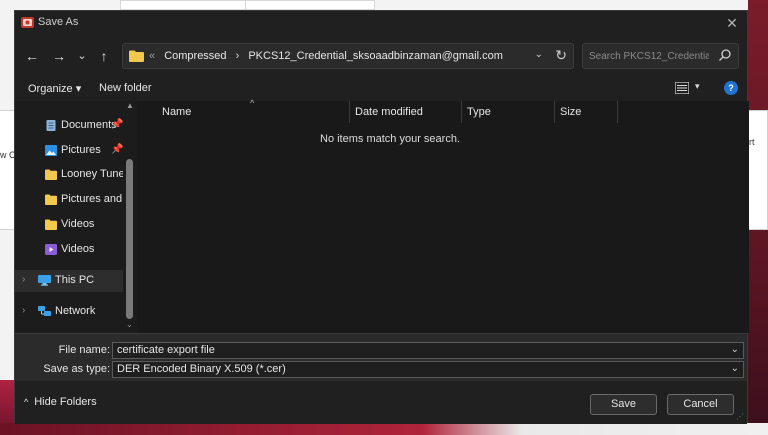 The image size is (768, 435). What do you see at coordinates (428, 369) in the screenshot?
I see `save-type-select: DER Encoded Binary X.509 (*.cer) ⌄` at bounding box center [428, 369].